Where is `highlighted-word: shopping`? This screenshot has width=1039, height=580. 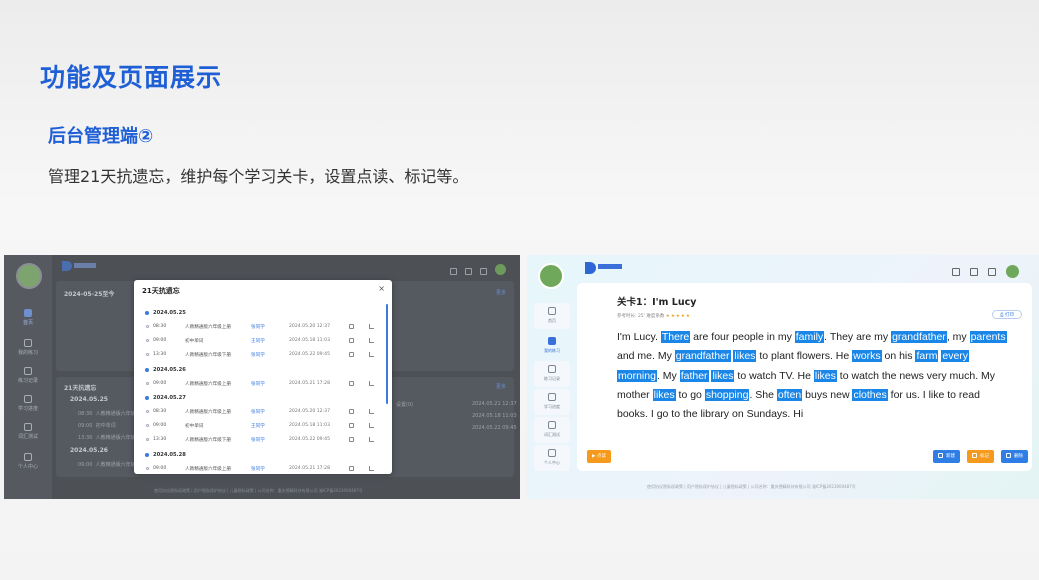 highlighted-word: shopping is located at coordinates (727, 394).